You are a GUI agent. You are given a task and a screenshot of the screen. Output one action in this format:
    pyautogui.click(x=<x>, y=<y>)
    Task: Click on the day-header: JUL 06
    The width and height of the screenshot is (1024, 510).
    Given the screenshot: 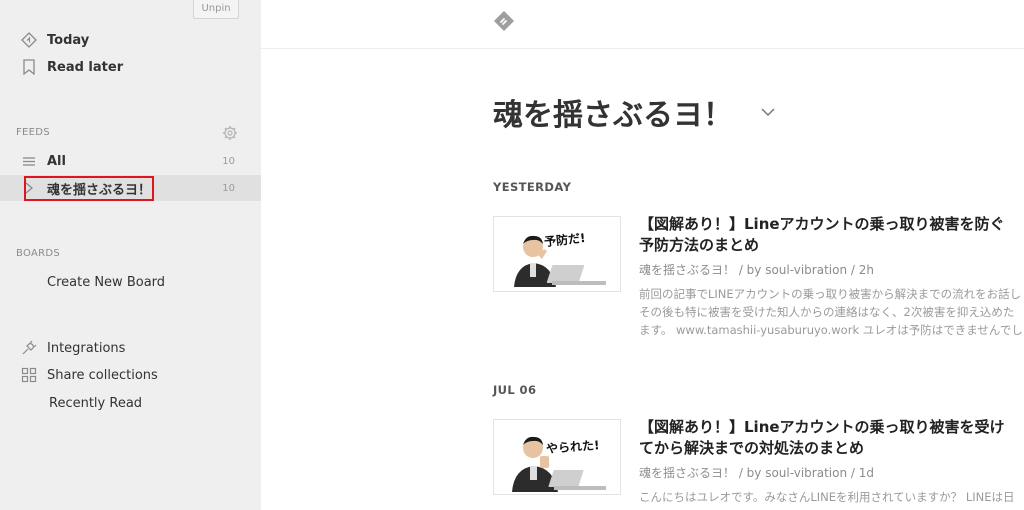 What is the action you would take?
    pyautogui.click(x=515, y=390)
    